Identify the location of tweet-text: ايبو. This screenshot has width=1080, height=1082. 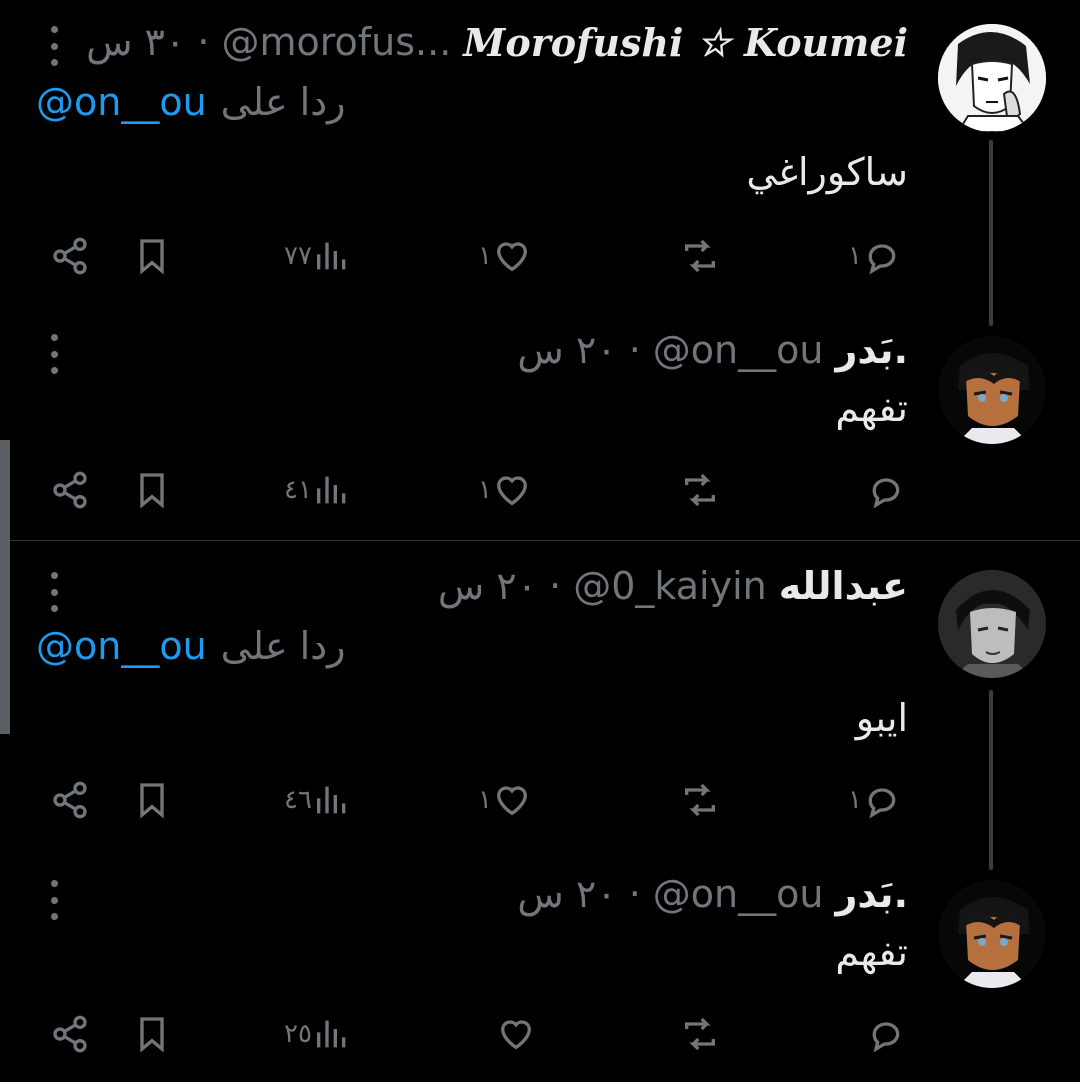
(881, 718).